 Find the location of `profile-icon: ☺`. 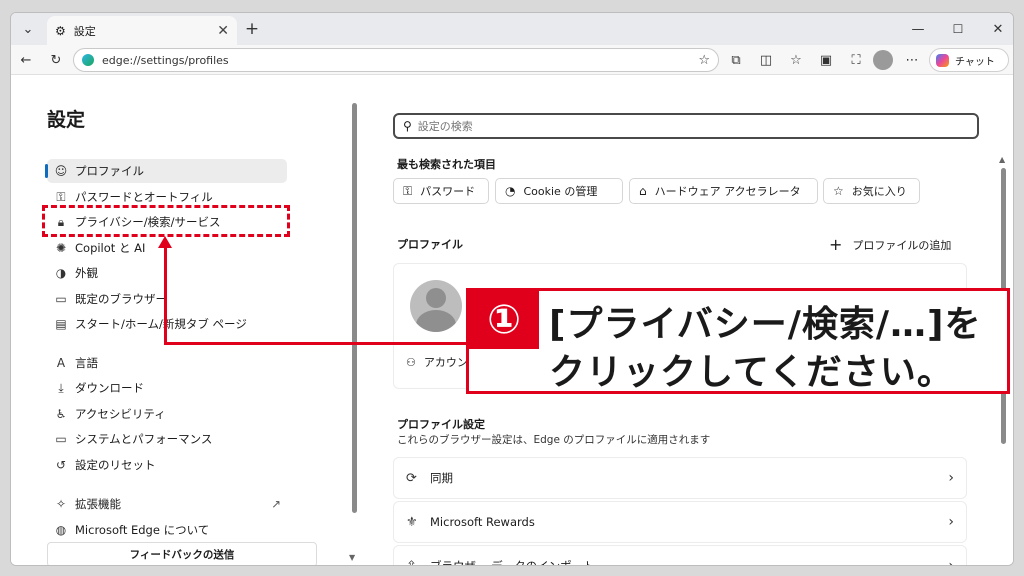

profile-icon: ☺ is located at coordinates (61, 171).